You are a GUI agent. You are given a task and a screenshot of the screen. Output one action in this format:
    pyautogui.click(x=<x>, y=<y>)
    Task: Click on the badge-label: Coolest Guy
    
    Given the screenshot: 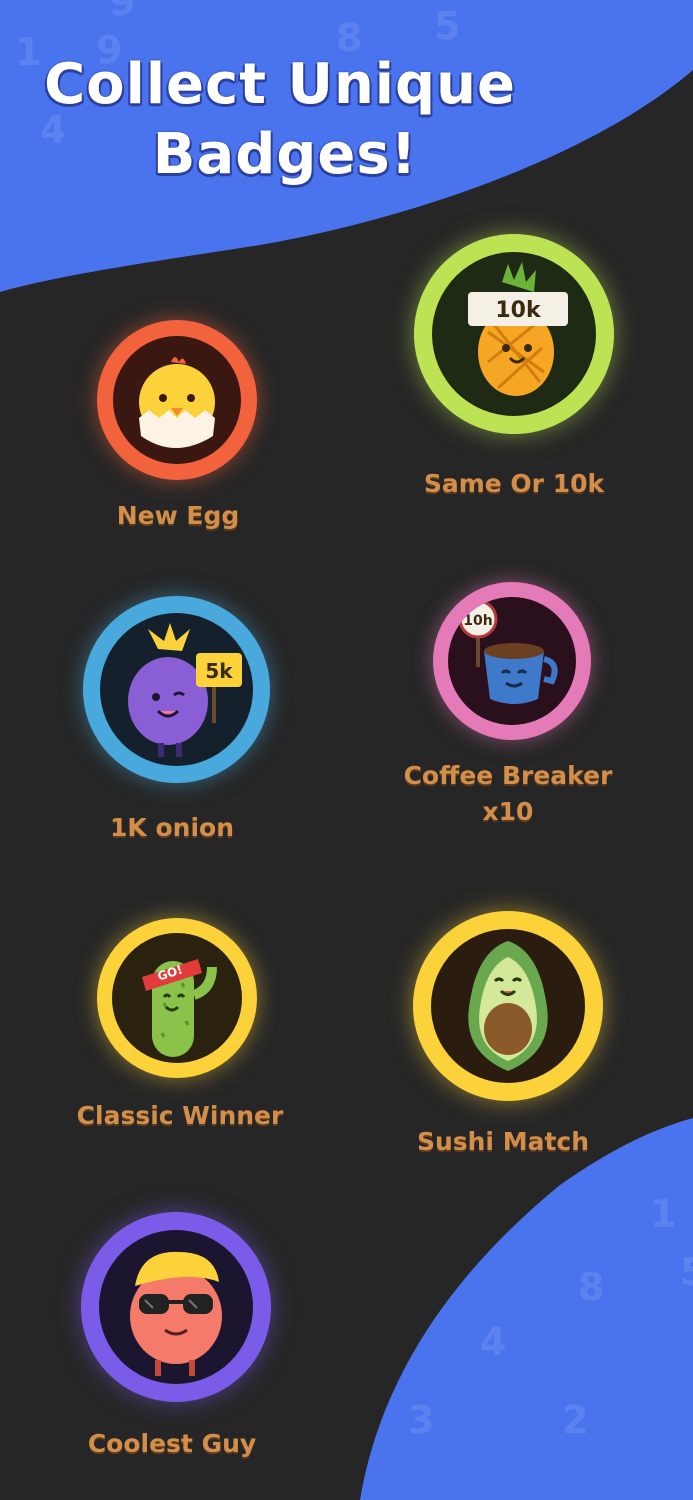 What is the action you would take?
    pyautogui.click(x=172, y=1443)
    